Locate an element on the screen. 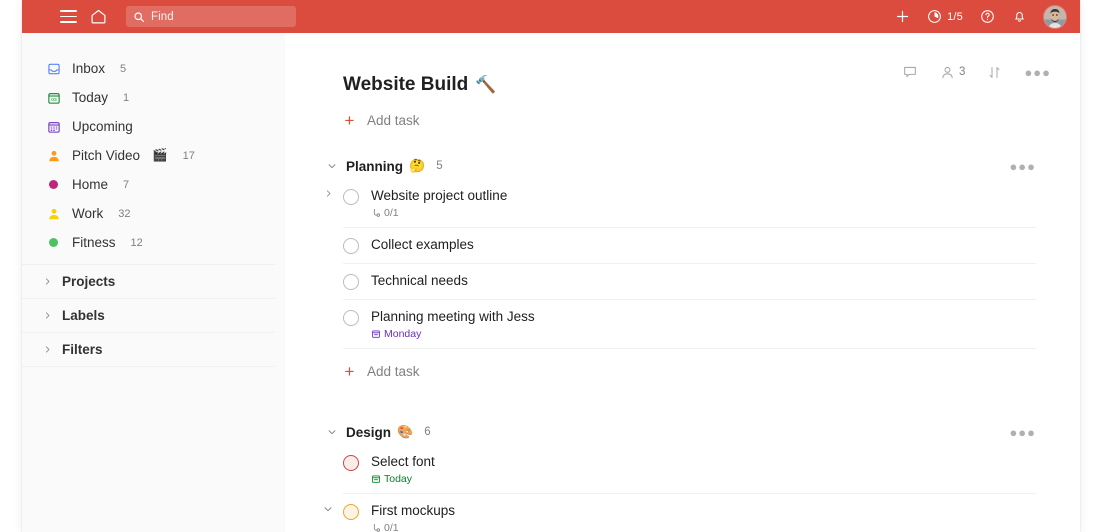 Image resolution: width=1108 pixels, height=532 pixels. sidebar-item-count: 12 is located at coordinates (136, 242).